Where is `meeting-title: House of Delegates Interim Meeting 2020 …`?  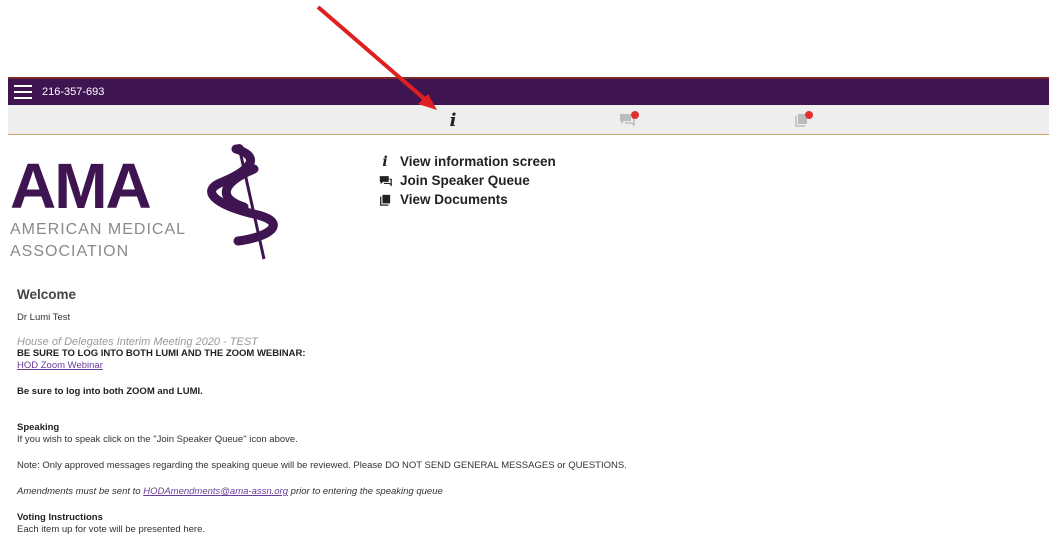
meeting-title: House of Delegates Interim Meeting 2020 … is located at coordinates (137, 342).